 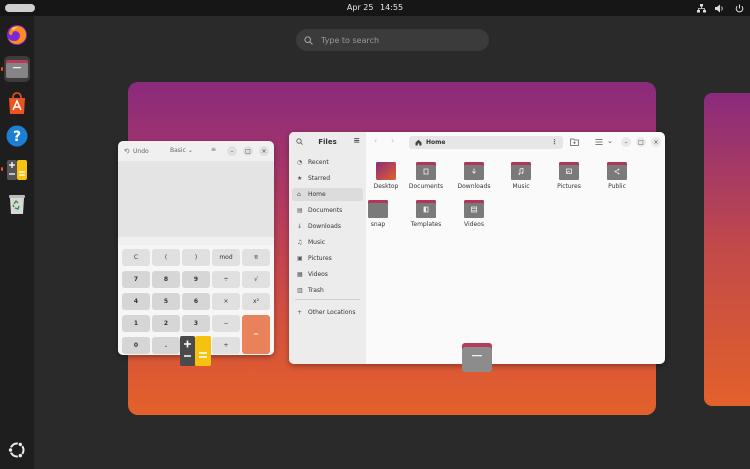 What do you see at coordinates (256, 257) in the screenshot?
I see `key-pi: π` at bounding box center [256, 257].